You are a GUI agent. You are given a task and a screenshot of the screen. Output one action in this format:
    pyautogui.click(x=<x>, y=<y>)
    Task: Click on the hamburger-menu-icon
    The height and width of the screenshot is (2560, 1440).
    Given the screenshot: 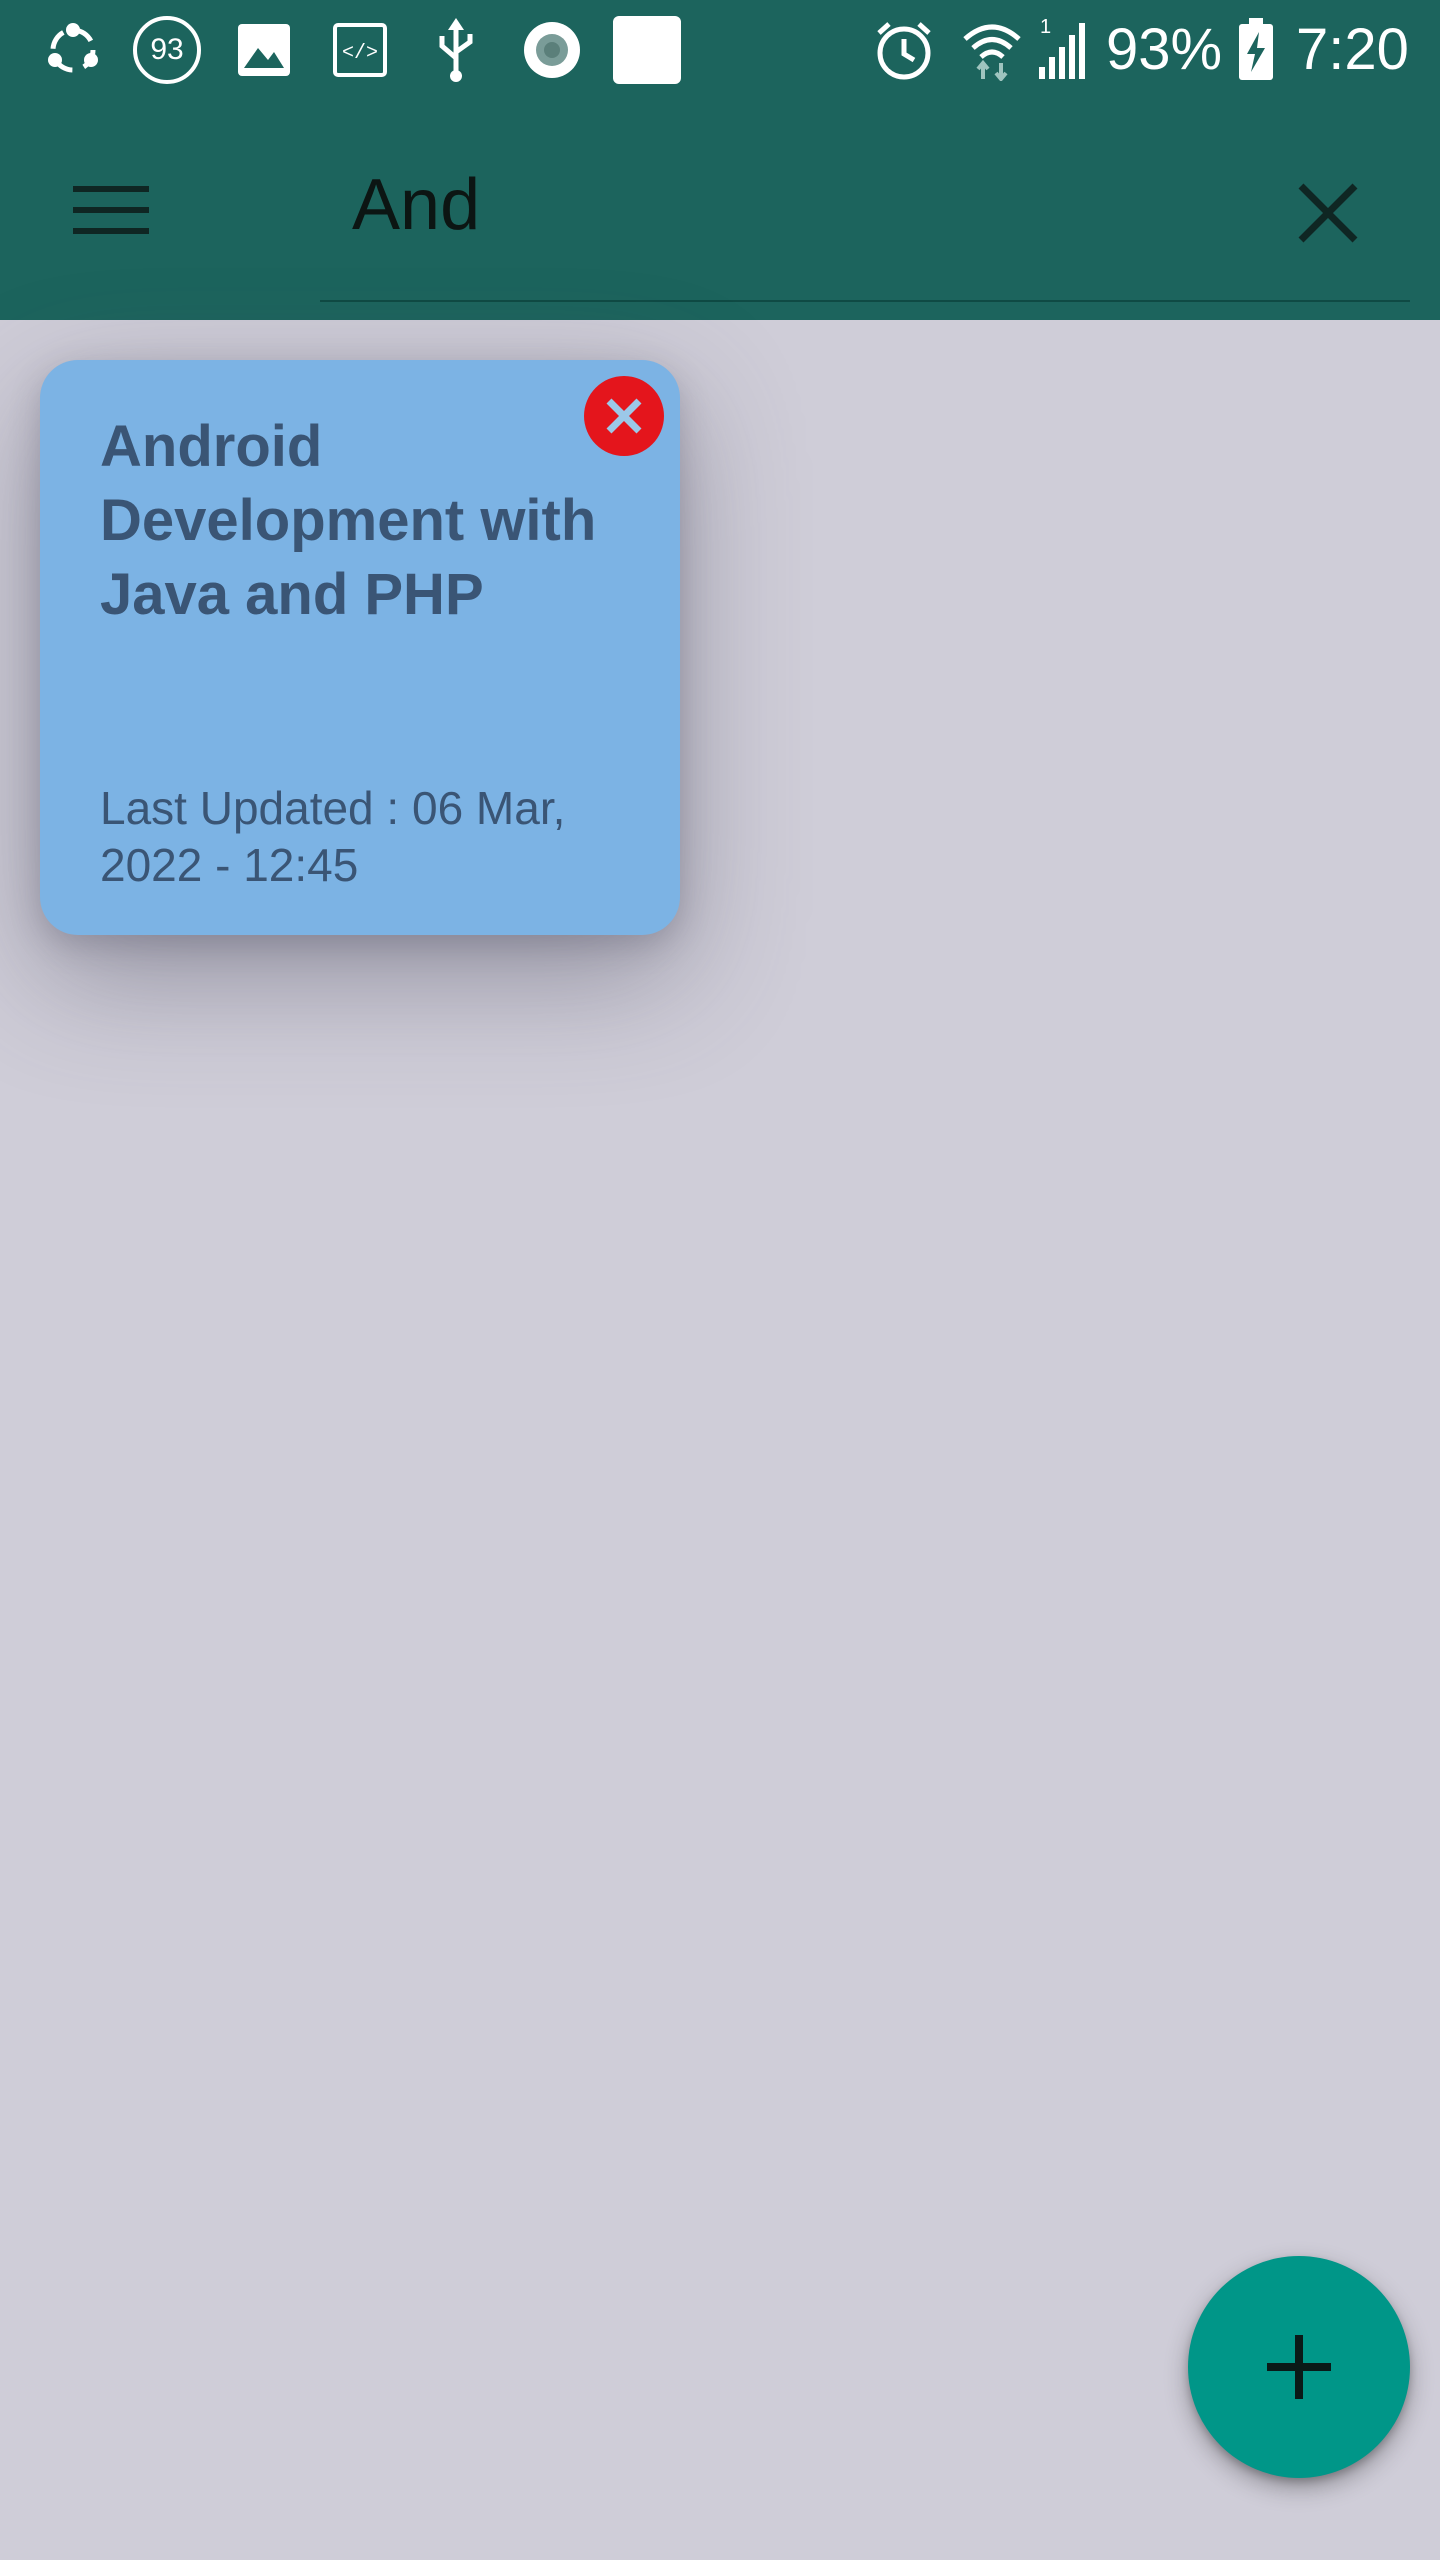 What is the action you would take?
    pyautogui.click(x=111, y=210)
    